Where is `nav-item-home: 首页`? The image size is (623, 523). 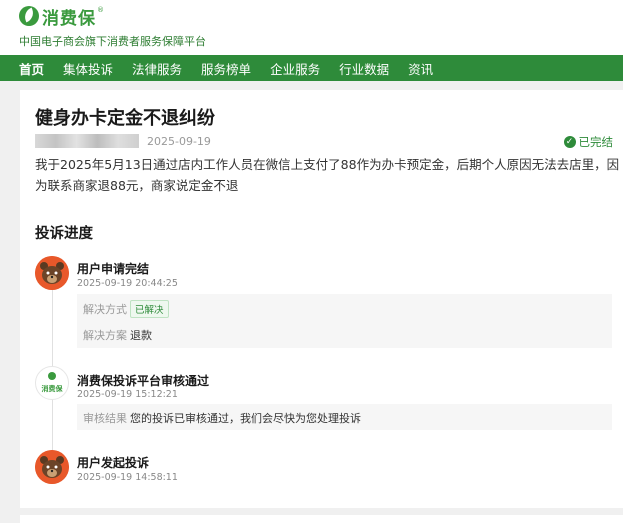
nav-item-home: 首页 is located at coordinates (31, 68).